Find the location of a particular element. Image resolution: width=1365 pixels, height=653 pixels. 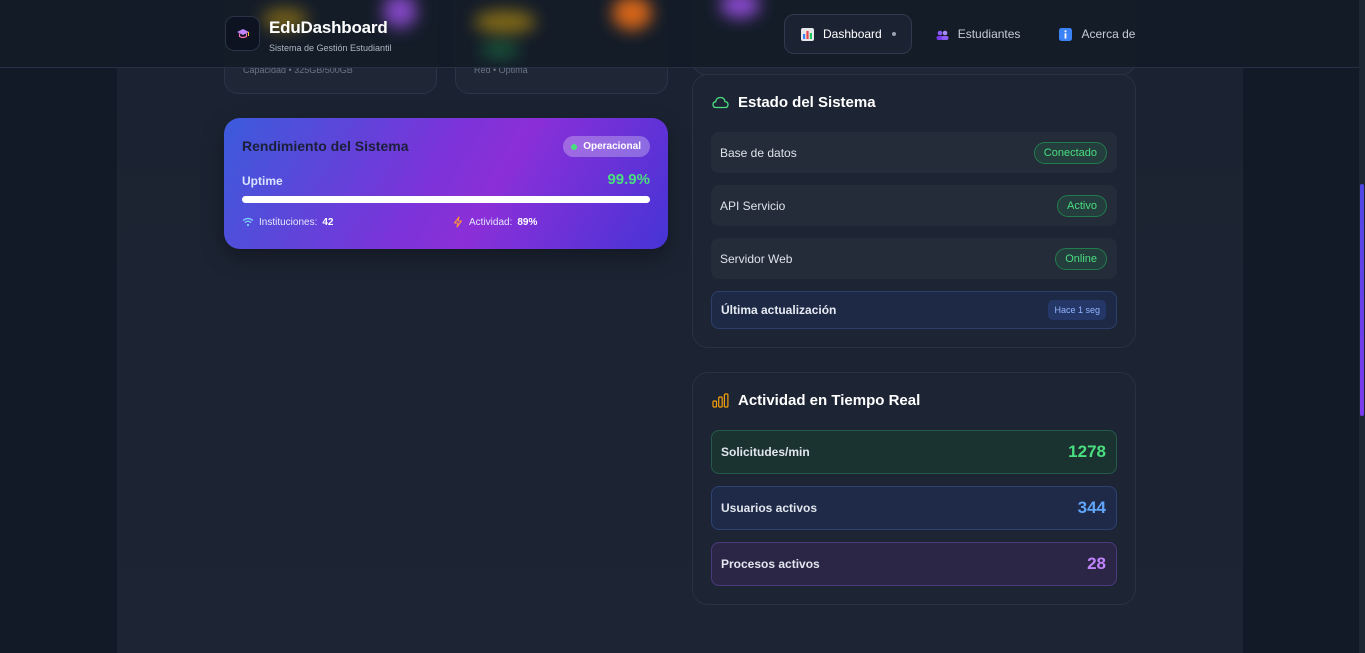

activity-label: Actividad: is located at coordinates (491, 222).